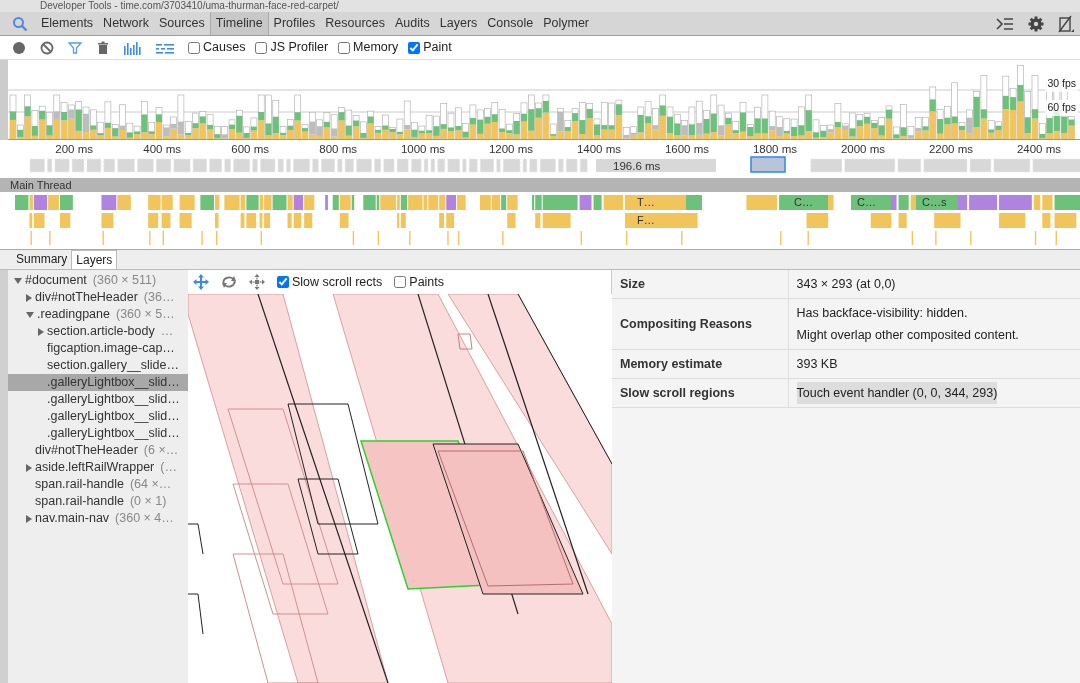 The width and height of the screenshot is (1080, 683). What do you see at coordinates (47, 47) in the screenshot?
I see `clear-icon` at bounding box center [47, 47].